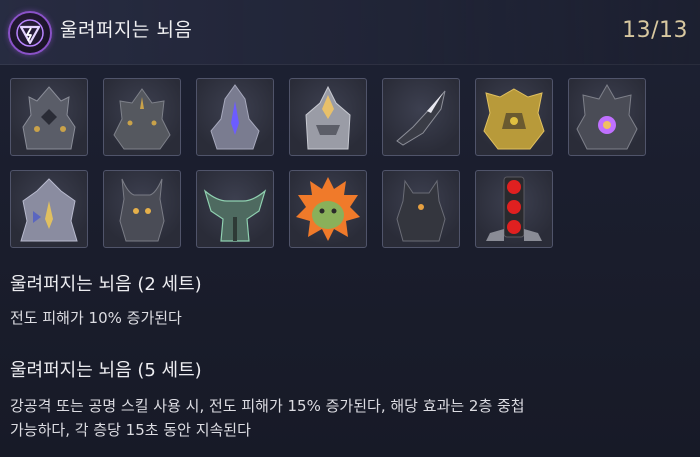 Image resolution: width=700 pixels, height=457 pixels. I want to click on set-piece-count: 13/13, so click(655, 30).